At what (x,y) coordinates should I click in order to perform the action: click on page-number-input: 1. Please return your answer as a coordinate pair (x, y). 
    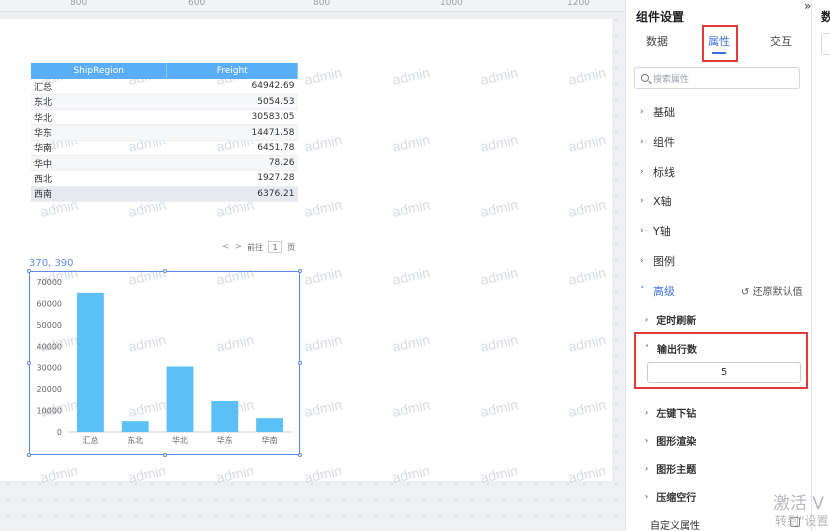
    Looking at the image, I should click on (275, 247).